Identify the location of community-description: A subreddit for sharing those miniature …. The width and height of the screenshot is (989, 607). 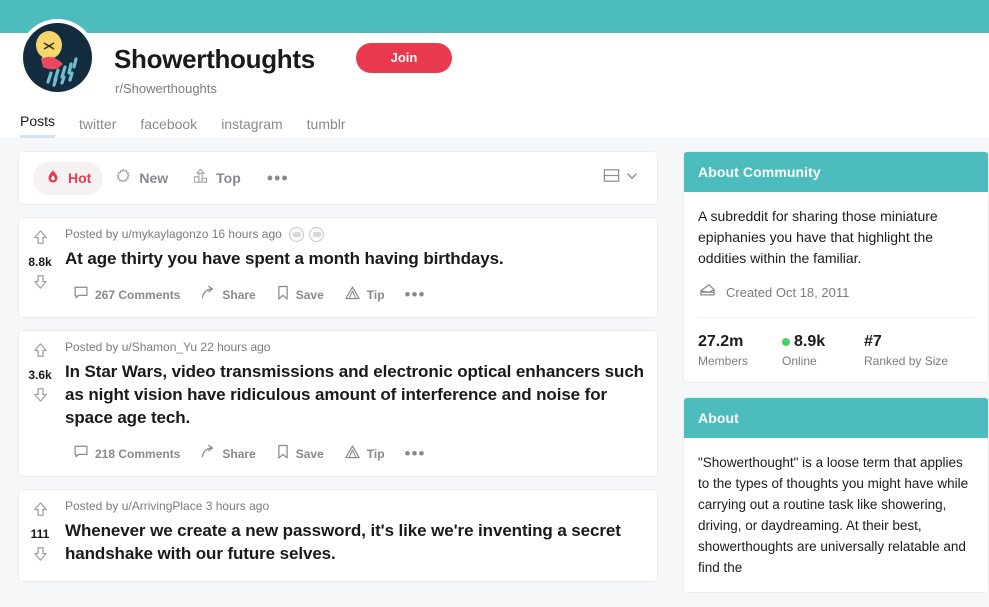
(818, 237).